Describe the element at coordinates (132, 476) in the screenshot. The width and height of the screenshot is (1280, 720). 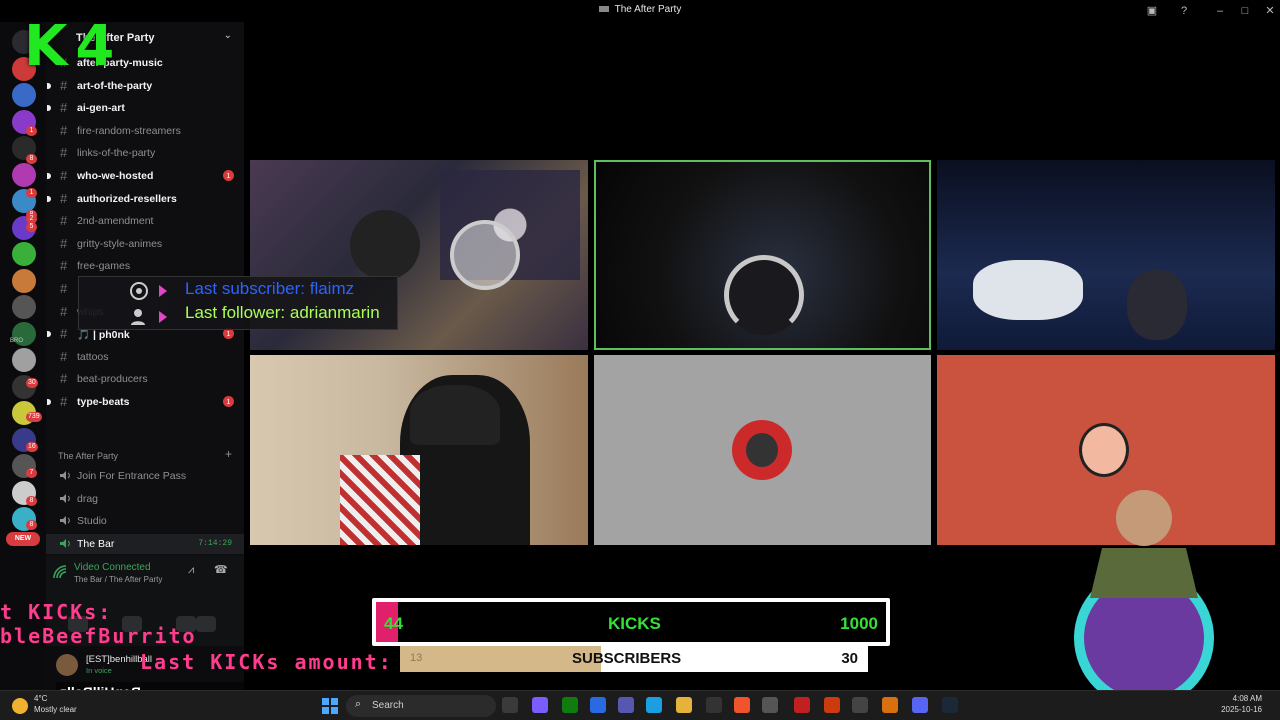
I see `voice-channel-label: Join For Entrance Pass` at that location.